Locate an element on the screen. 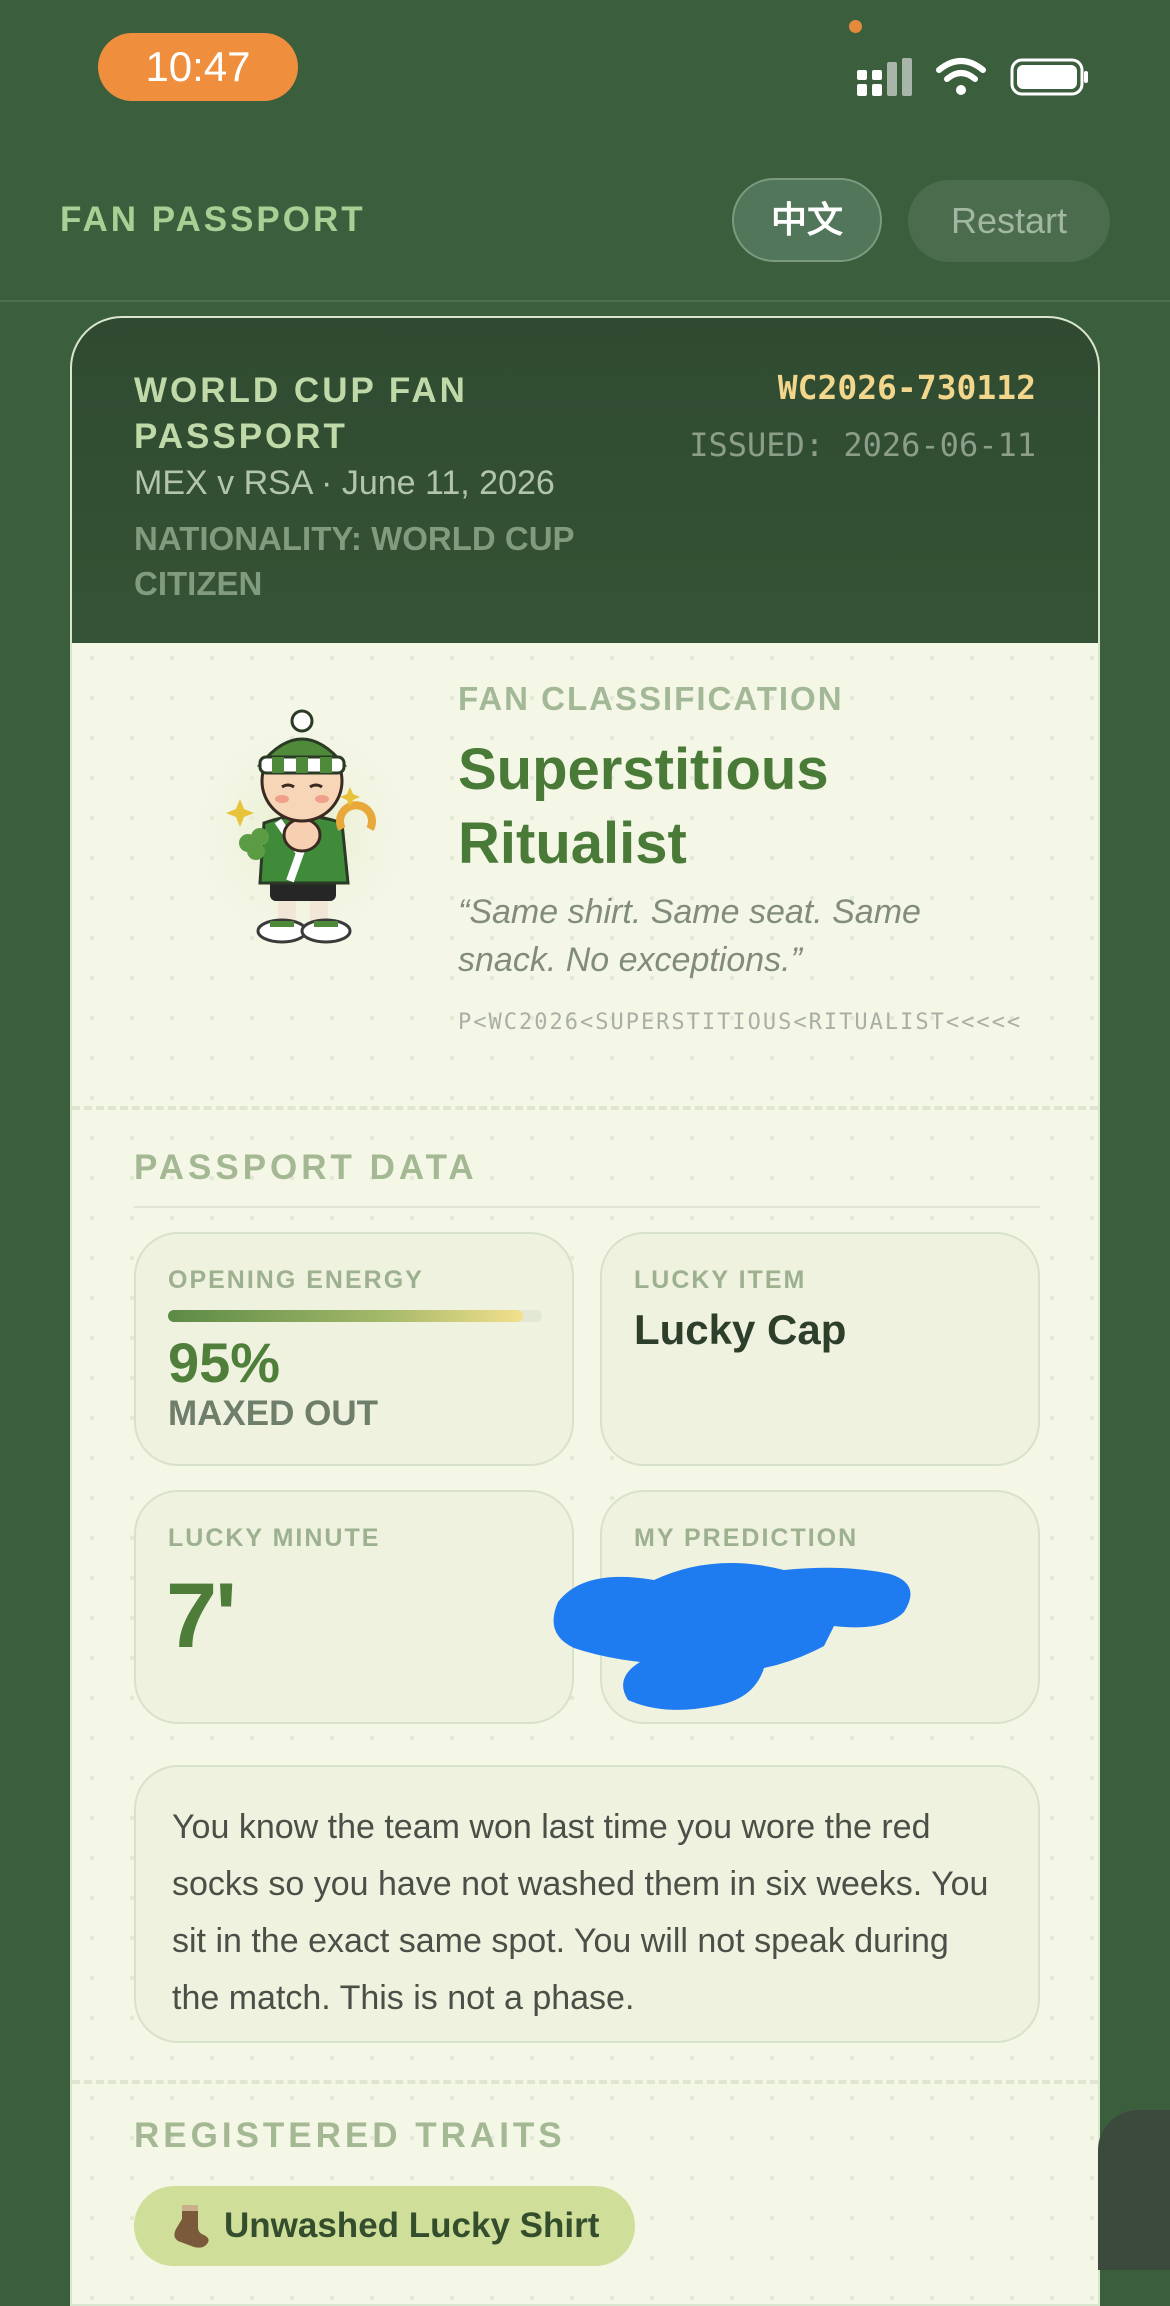  trait-label: Unwashed Lucky Shirt is located at coordinates (412, 2225).